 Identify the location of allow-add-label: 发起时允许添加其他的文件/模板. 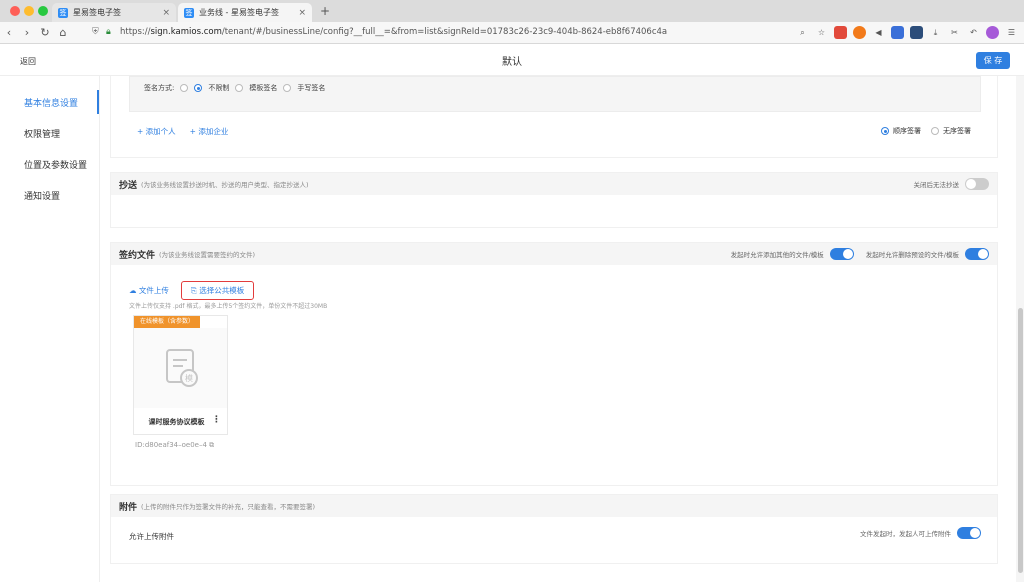
(777, 255).